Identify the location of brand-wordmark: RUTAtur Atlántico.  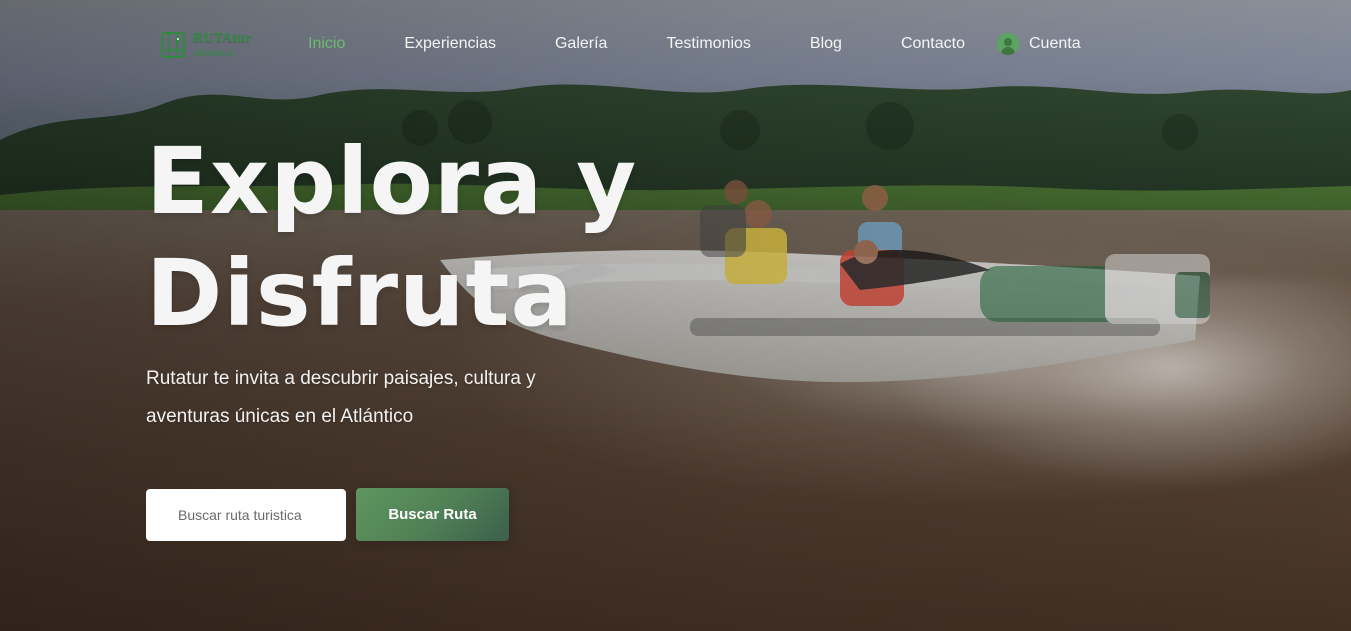
(222, 44).